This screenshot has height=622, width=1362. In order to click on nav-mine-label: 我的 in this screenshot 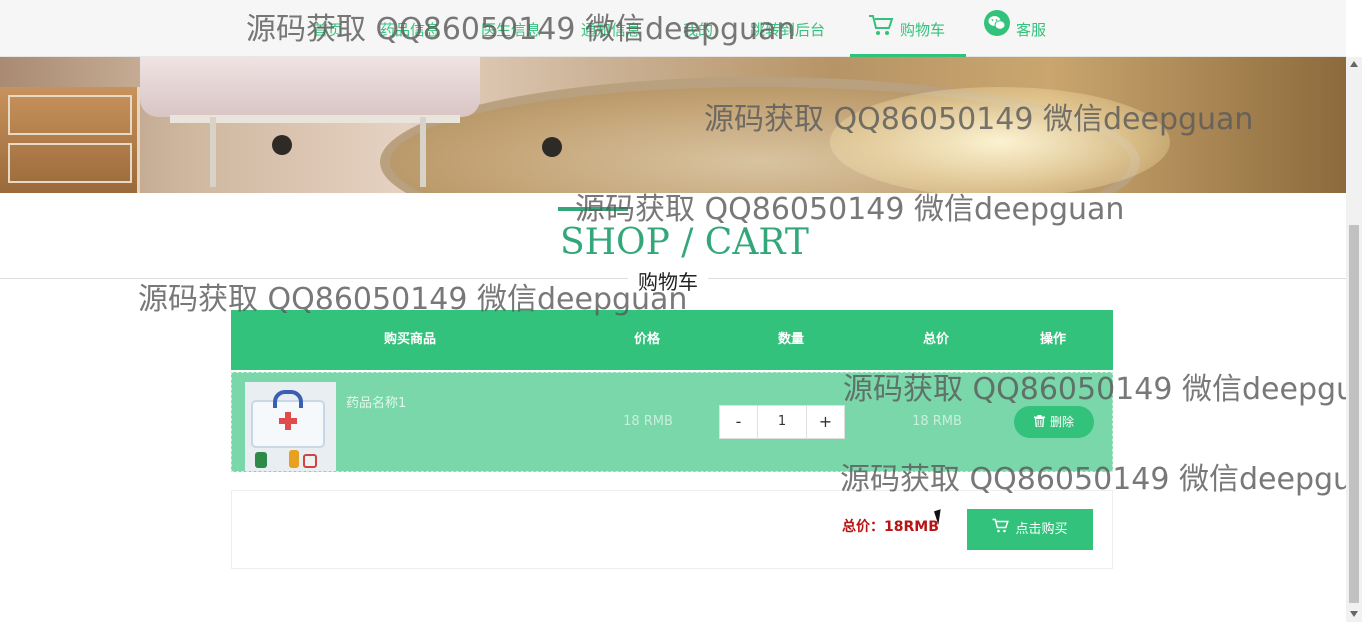, I will do `click(698, 30)`.